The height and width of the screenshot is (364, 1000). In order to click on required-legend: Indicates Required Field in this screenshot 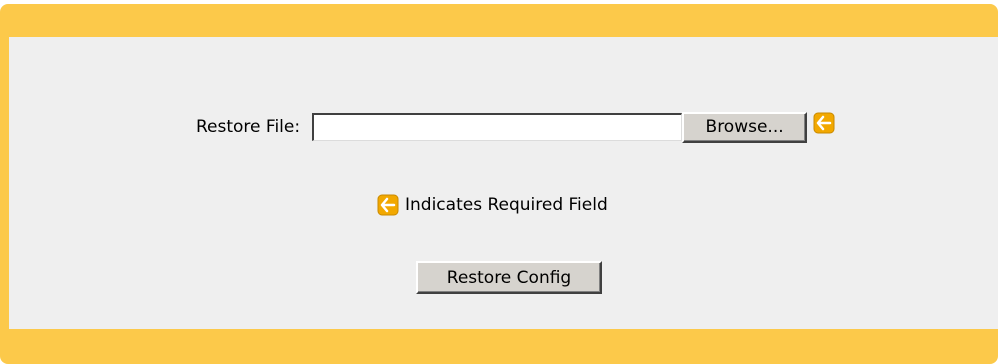, I will do `click(492, 205)`.